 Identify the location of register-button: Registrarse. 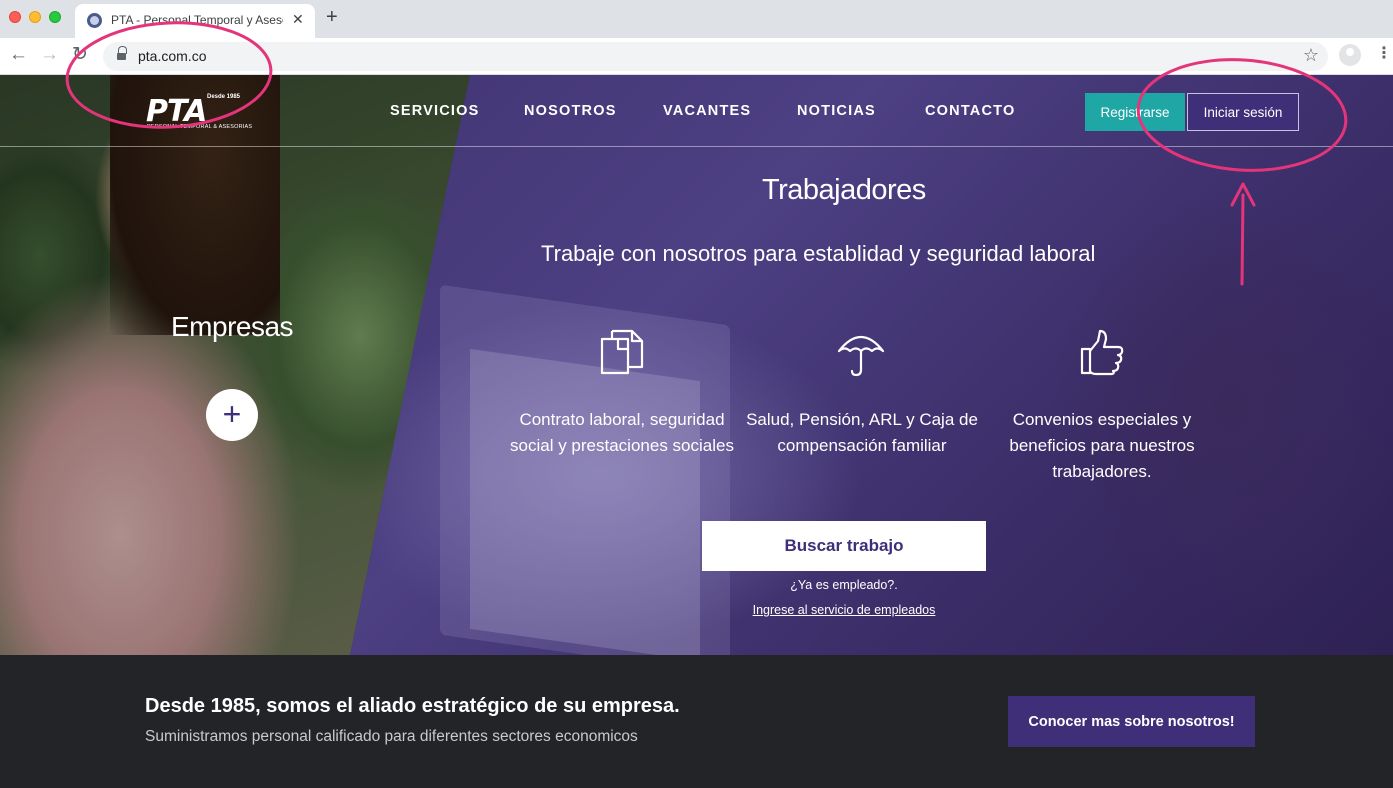
(1135, 112).